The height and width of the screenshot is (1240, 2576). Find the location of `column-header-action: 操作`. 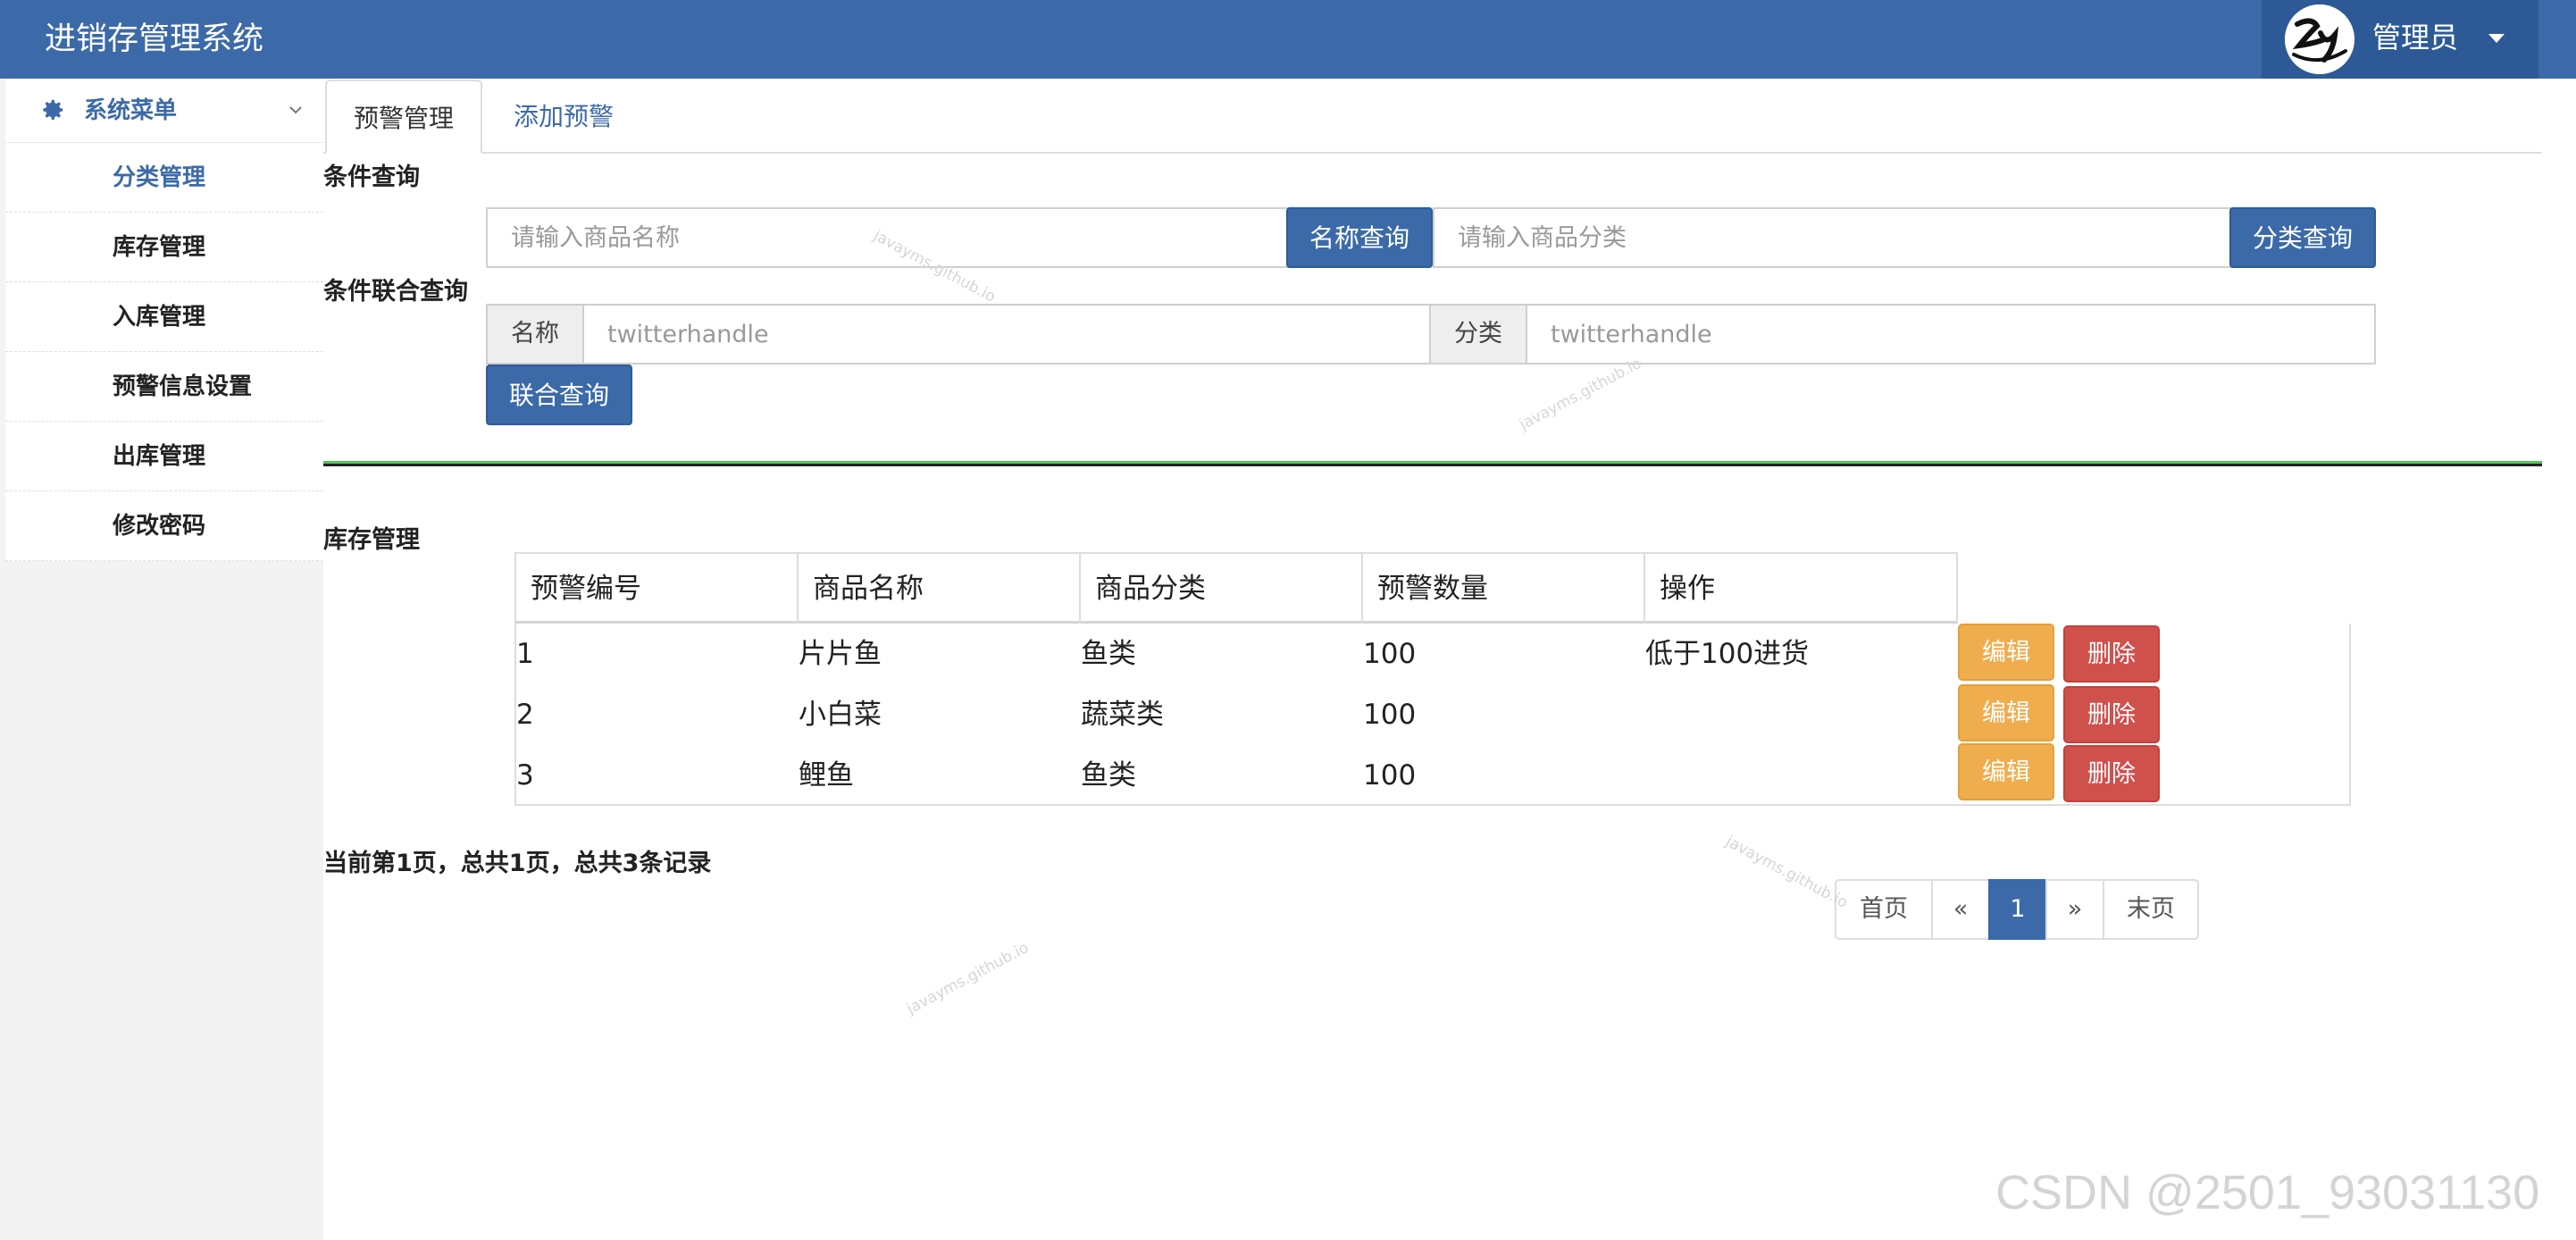

column-header-action: 操作 is located at coordinates (1688, 589).